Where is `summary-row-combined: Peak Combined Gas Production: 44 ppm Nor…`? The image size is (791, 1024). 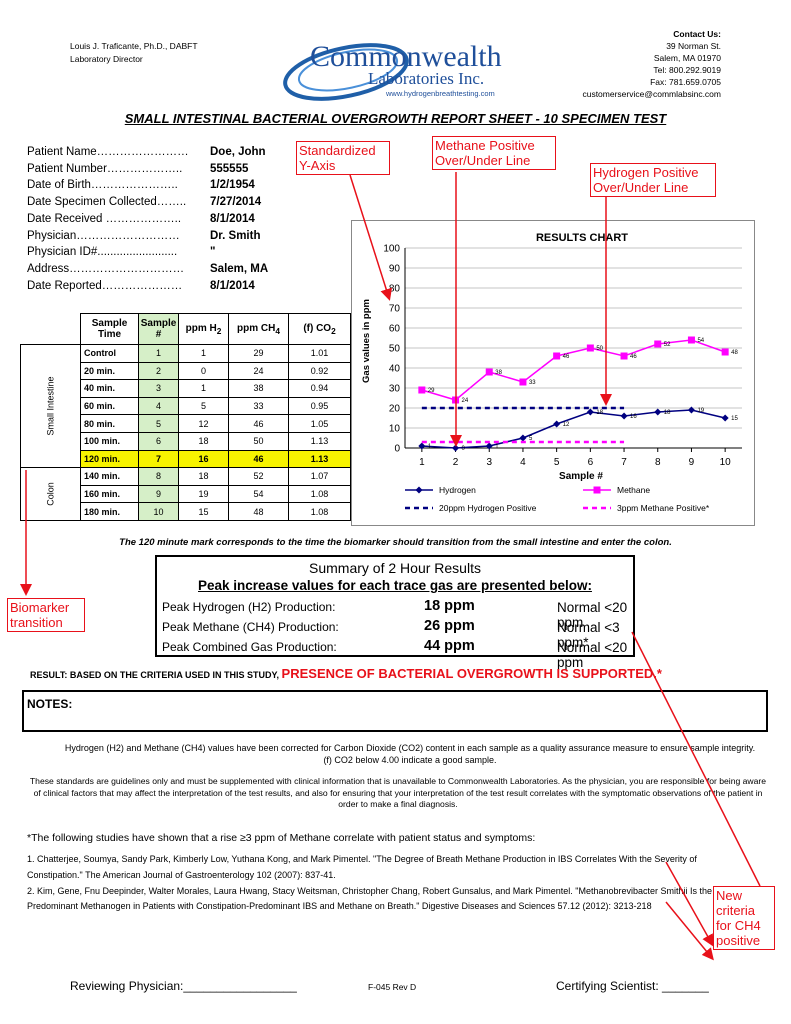
summary-row-combined: Peak Combined Gas Production: 44 ppm Nor… is located at coordinates (397, 654).